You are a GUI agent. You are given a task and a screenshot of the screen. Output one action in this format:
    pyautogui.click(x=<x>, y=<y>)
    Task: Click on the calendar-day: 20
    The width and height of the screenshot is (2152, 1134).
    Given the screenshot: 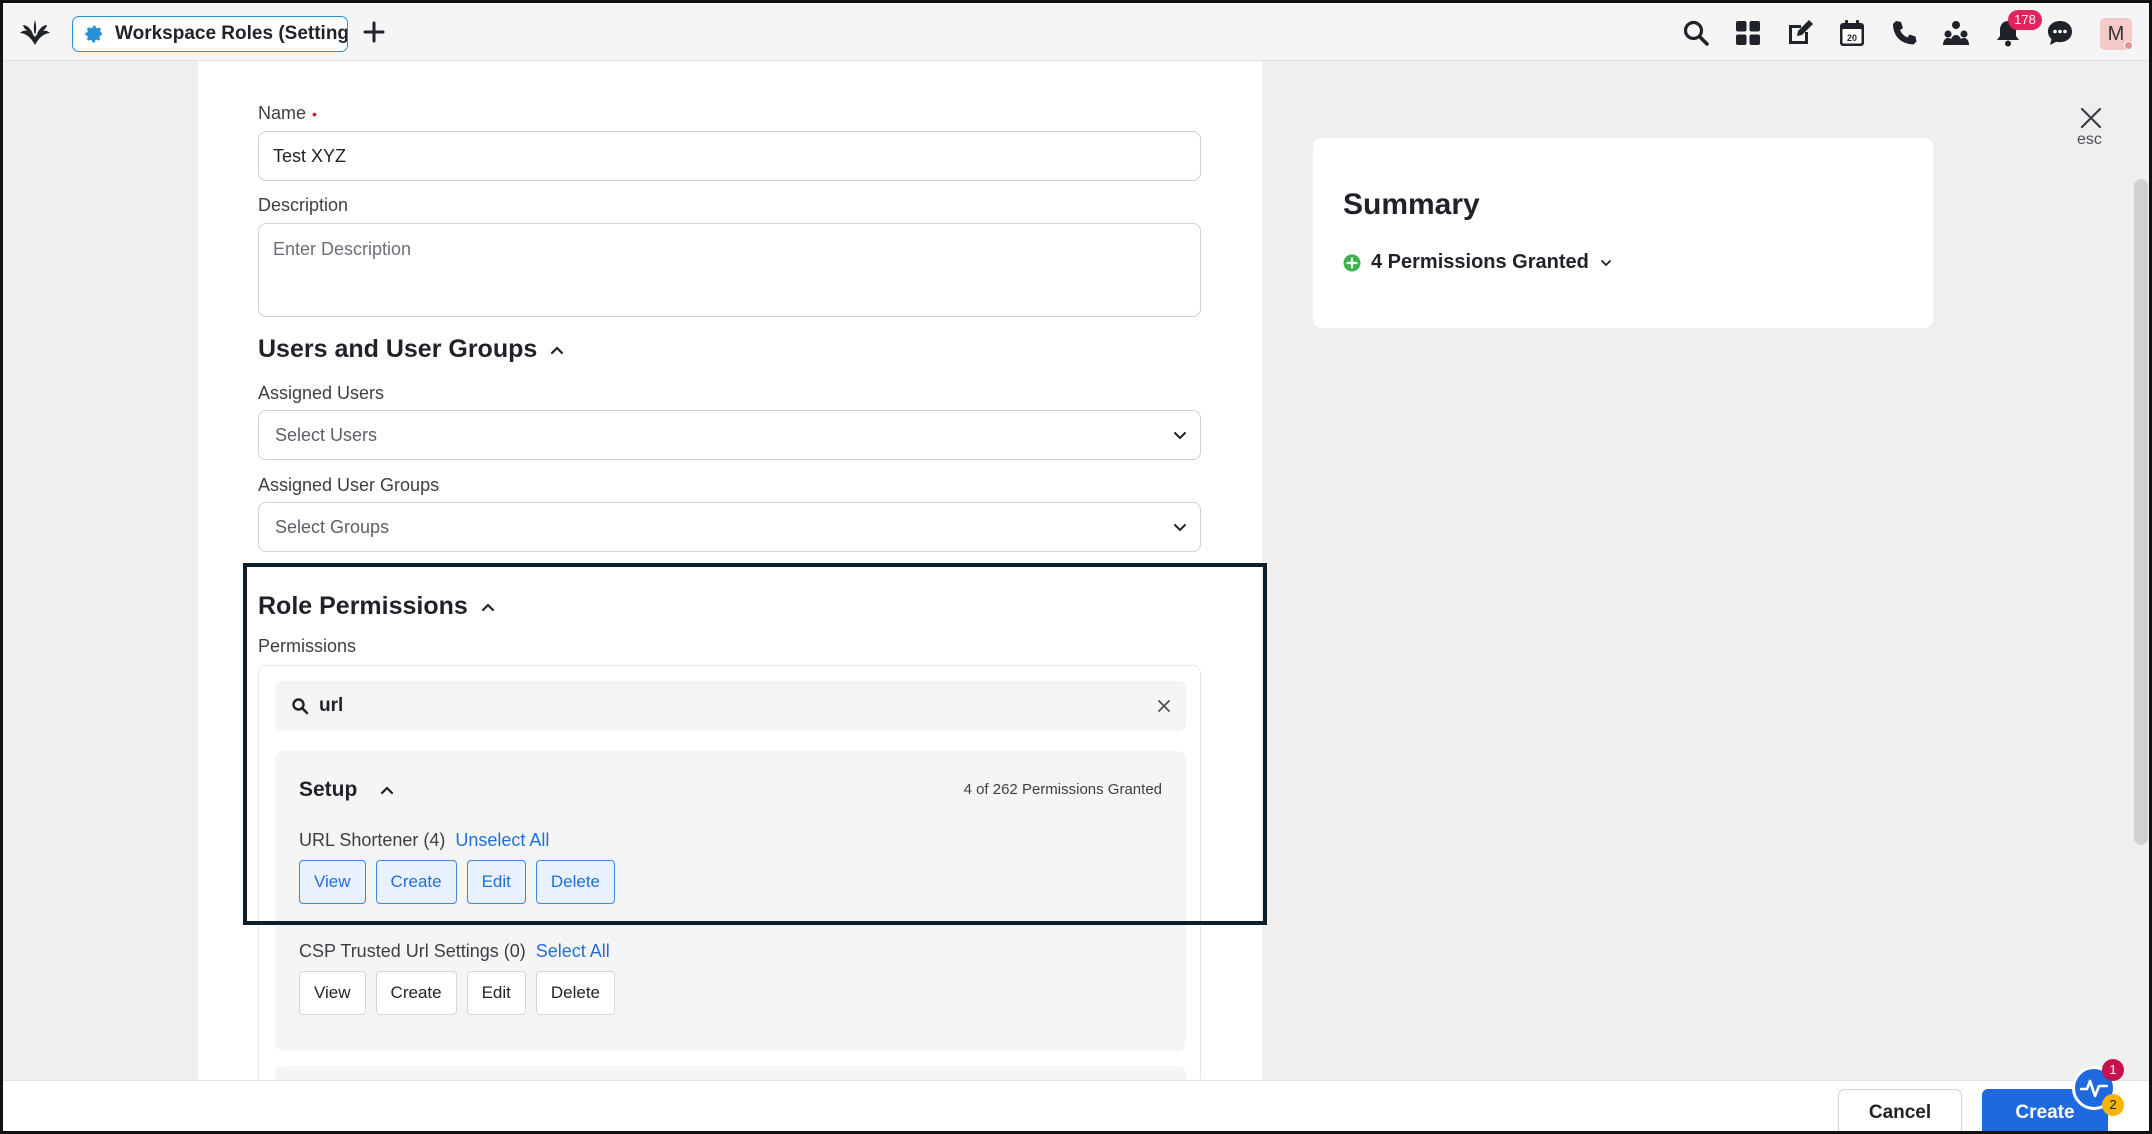 What is the action you would take?
    pyautogui.click(x=1852, y=38)
    